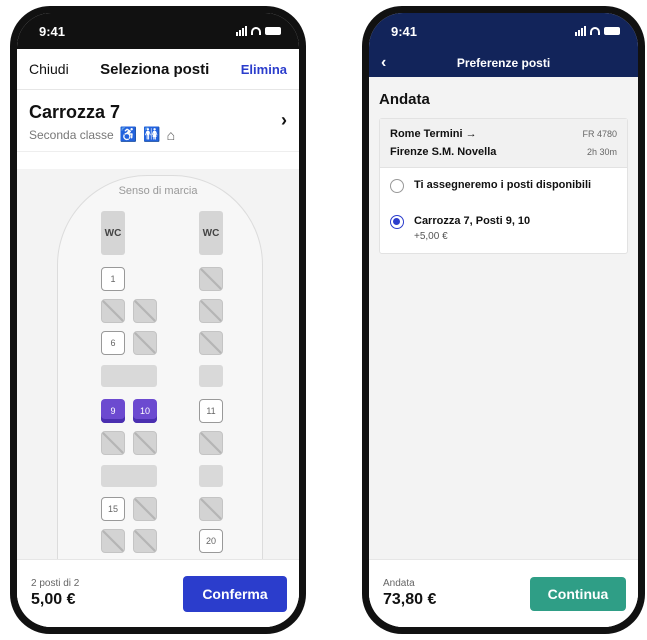 The width and height of the screenshot is (647, 640). What do you see at coordinates (55, 583) in the screenshot?
I see `seat-count: 2 posti di 2` at bounding box center [55, 583].